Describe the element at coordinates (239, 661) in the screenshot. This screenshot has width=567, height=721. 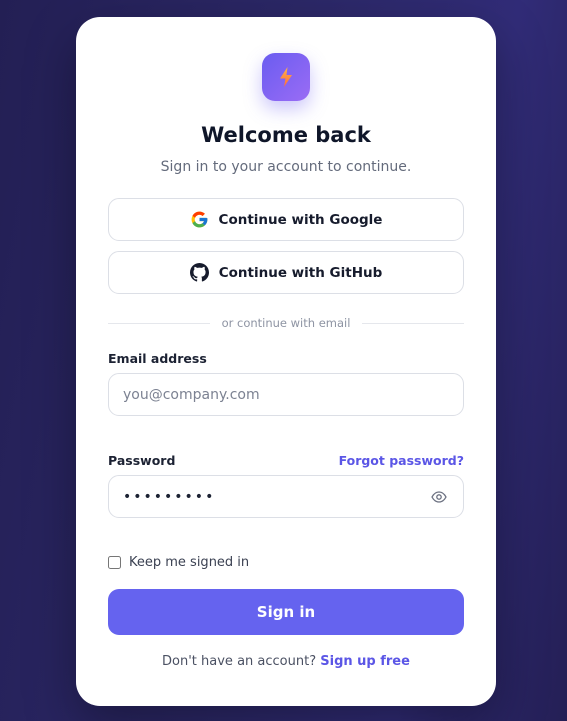
I see `signup-prompt-text: Don't have an account?` at that location.